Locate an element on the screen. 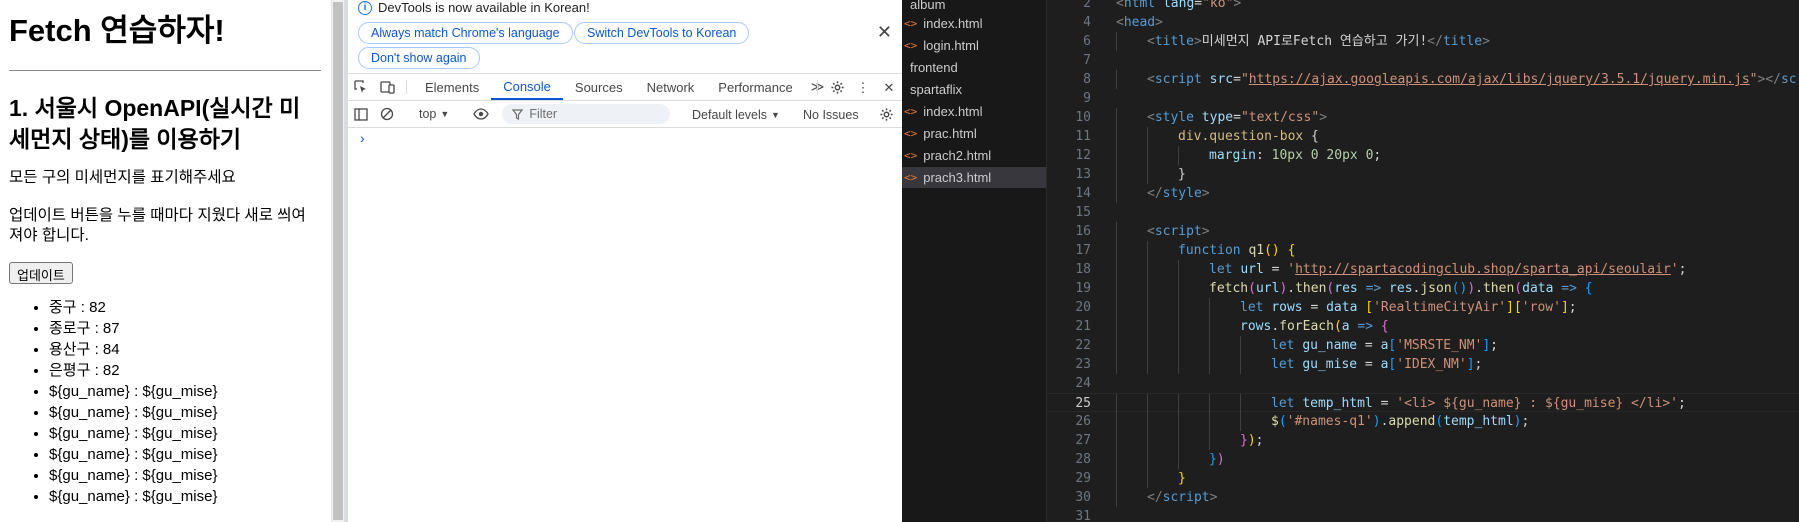 This screenshot has width=1799, height=522. explorer-item-label: album is located at coordinates (928, 6).